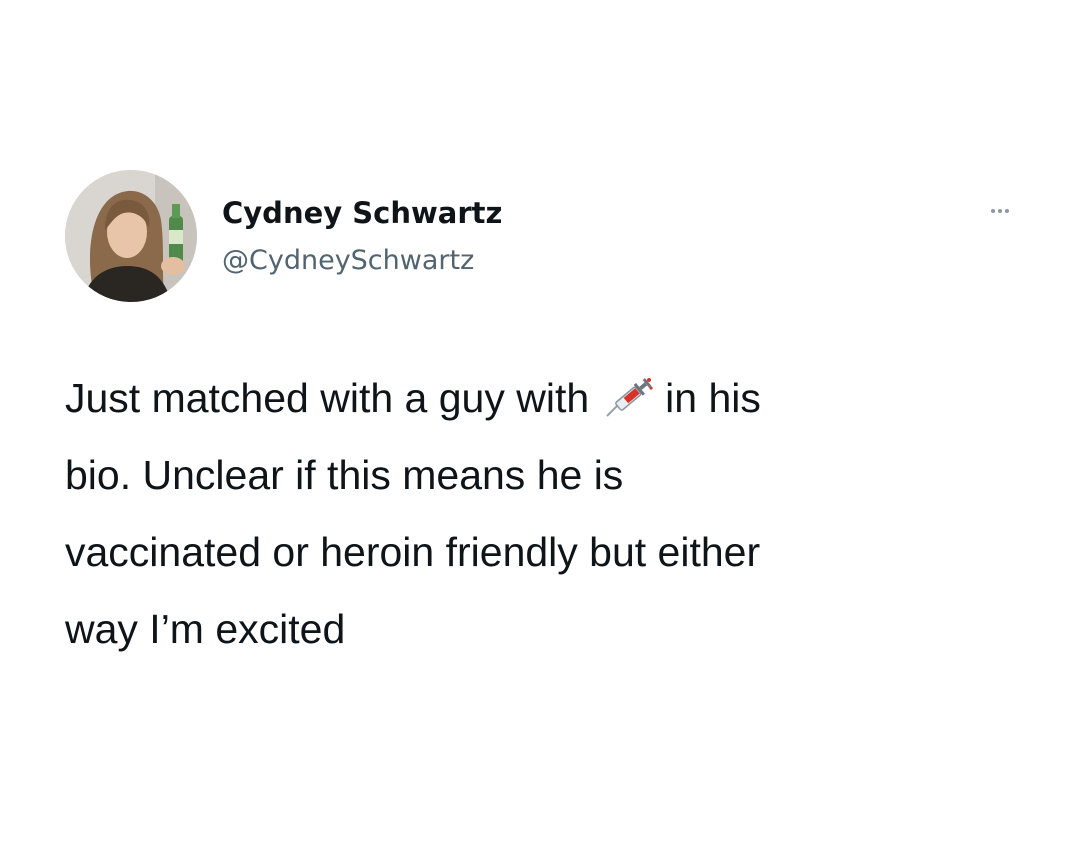  I want to click on tweet-text-line-4: way I’m excited, so click(205, 629).